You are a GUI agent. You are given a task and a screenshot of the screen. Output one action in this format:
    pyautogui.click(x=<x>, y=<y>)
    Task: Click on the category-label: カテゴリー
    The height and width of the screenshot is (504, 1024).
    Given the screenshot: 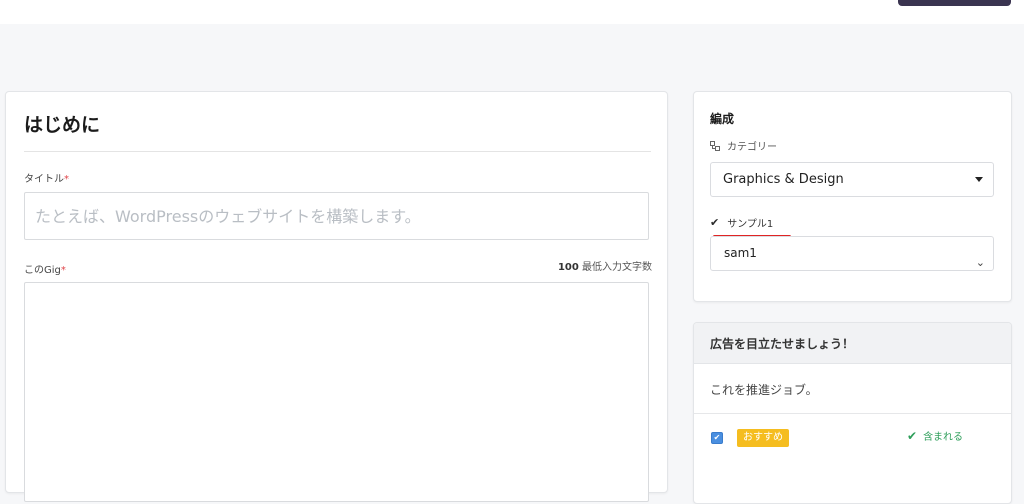 What is the action you would take?
    pyautogui.click(x=752, y=147)
    